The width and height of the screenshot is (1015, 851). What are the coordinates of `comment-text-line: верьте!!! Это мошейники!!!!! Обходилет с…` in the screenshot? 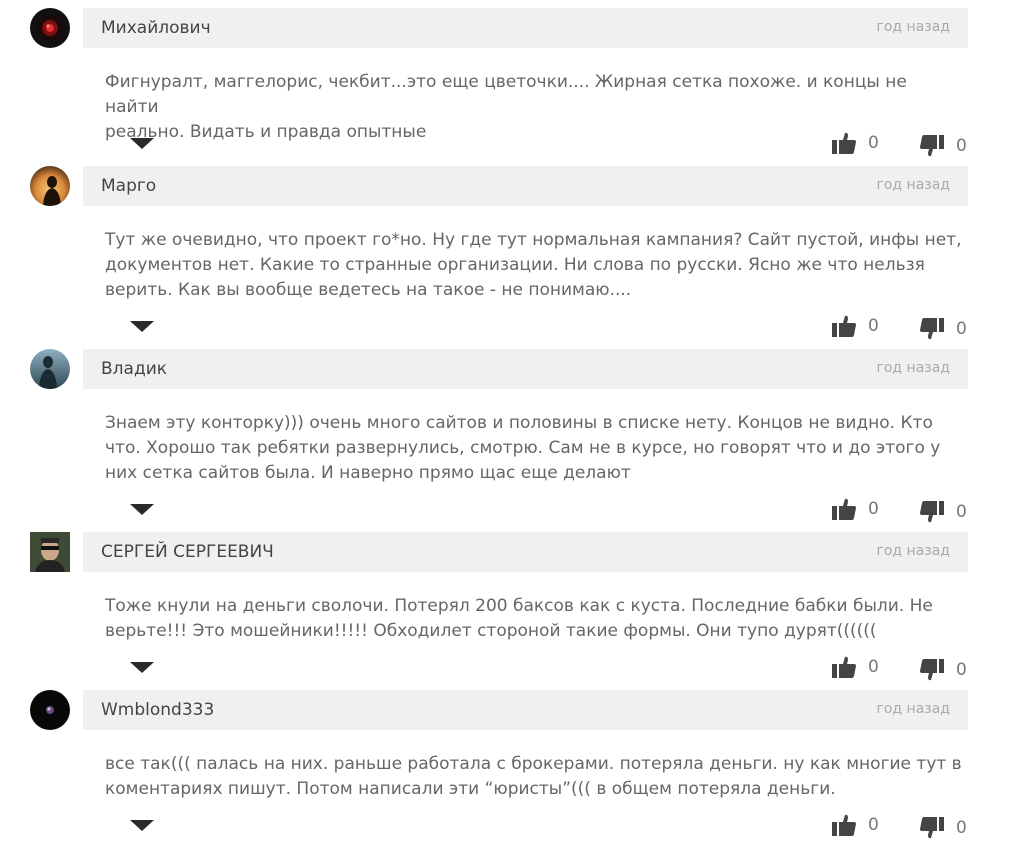 It's located at (491, 631).